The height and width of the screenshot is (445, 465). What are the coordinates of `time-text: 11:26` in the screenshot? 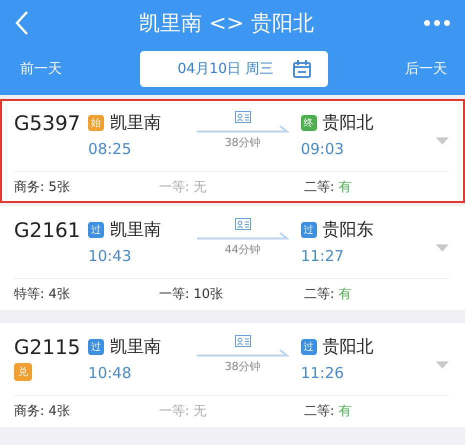 It's located at (322, 373).